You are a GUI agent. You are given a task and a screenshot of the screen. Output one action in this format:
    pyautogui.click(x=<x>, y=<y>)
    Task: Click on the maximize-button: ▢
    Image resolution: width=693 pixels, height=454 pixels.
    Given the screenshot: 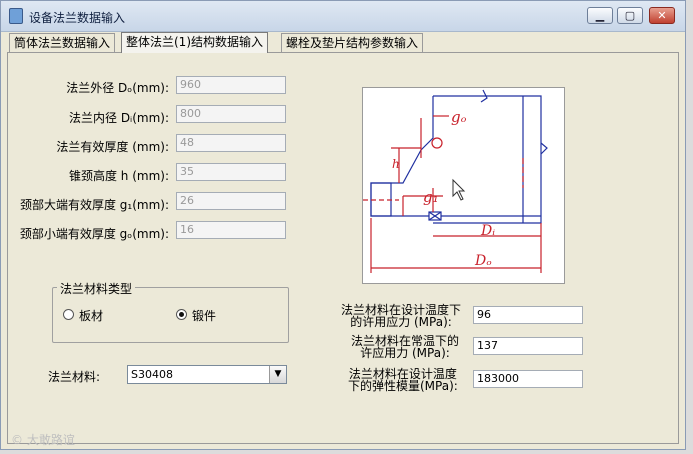 What is the action you would take?
    pyautogui.click(x=630, y=15)
    